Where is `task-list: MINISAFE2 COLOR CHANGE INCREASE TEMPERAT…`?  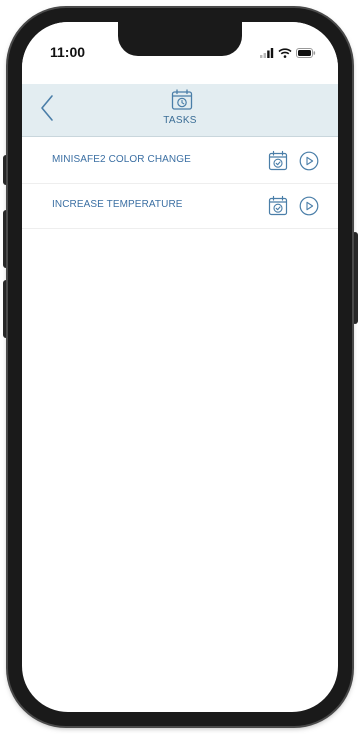
task-list: MINISAFE2 COLOR CHANGE INCREASE TEMPERAT… is located at coordinates (180, 184).